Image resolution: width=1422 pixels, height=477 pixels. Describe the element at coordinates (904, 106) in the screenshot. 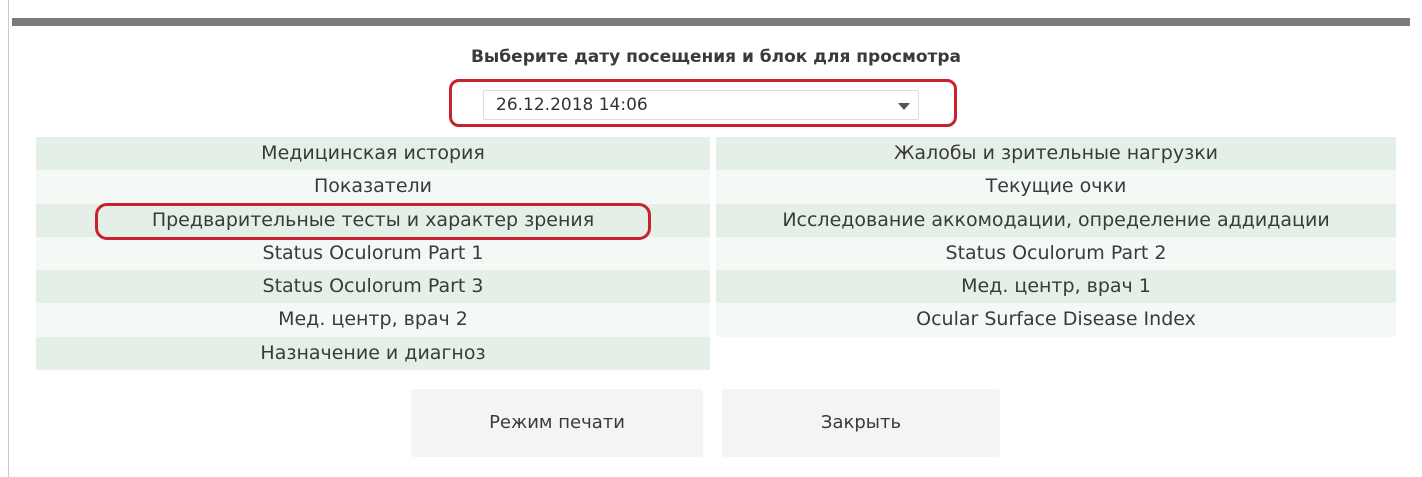

I see `chevron-down-icon` at that location.